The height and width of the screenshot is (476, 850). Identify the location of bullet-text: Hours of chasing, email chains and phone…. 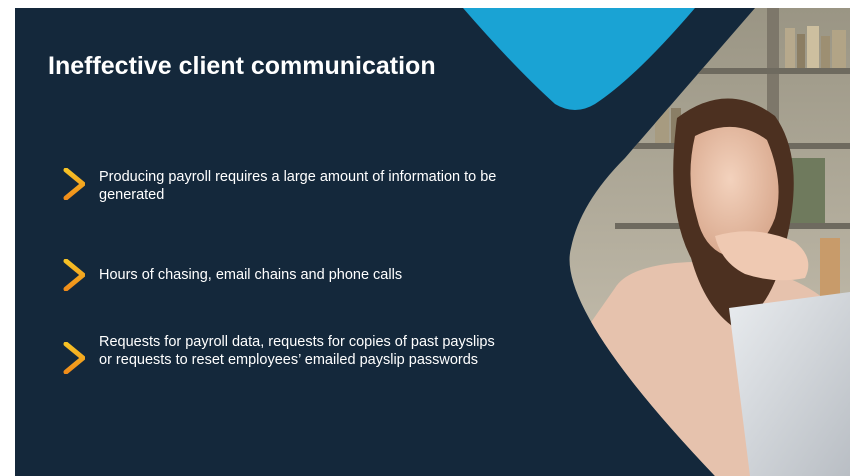
(251, 275).